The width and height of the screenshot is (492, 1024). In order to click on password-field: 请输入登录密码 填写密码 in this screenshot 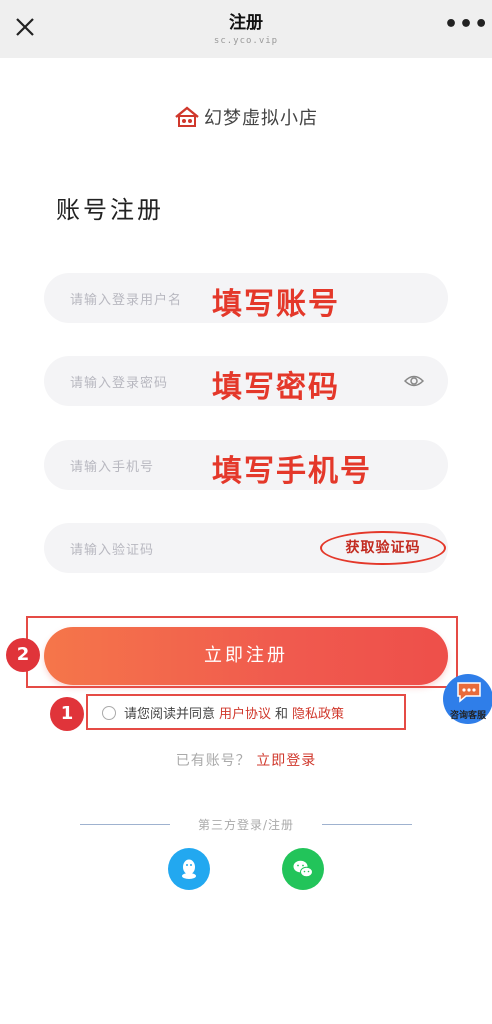, I will do `click(246, 381)`.